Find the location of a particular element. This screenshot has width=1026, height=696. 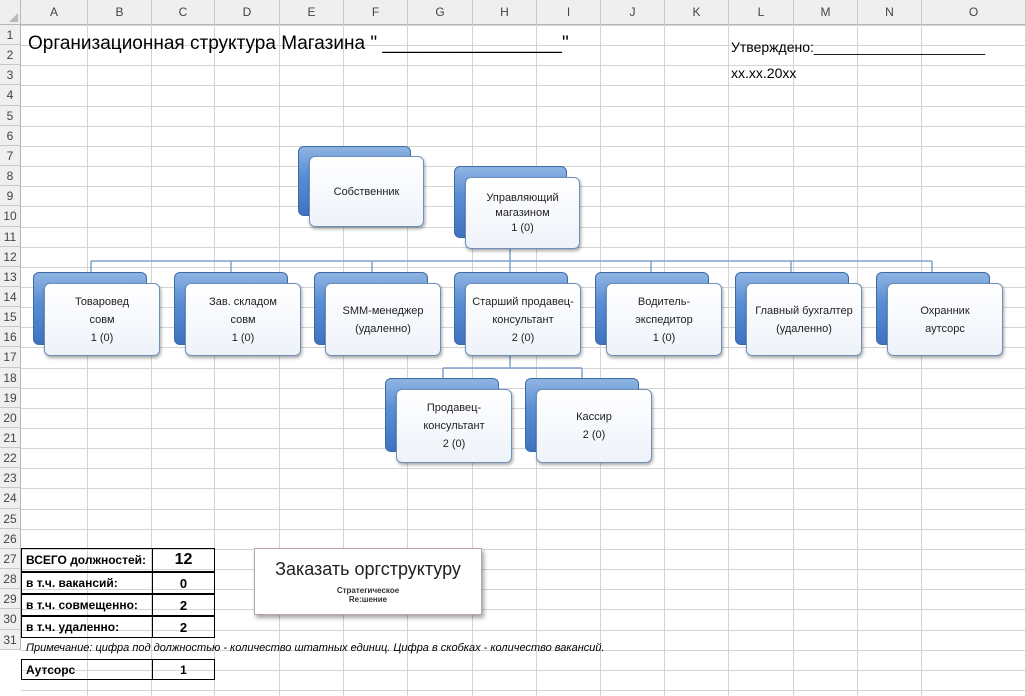

org-box-level3-0: Продавец-консультант 2 (0) is located at coordinates (454, 426).